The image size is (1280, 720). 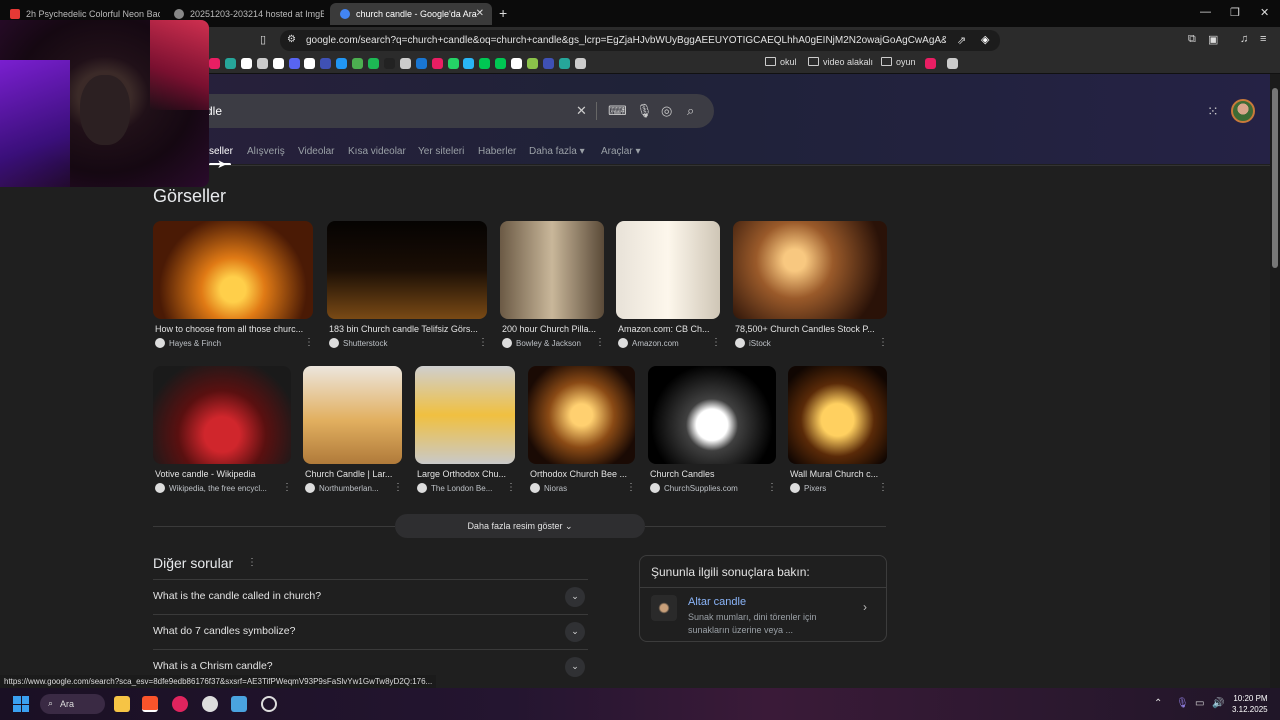 I want to click on image-source: Pixers, so click(x=830, y=488).